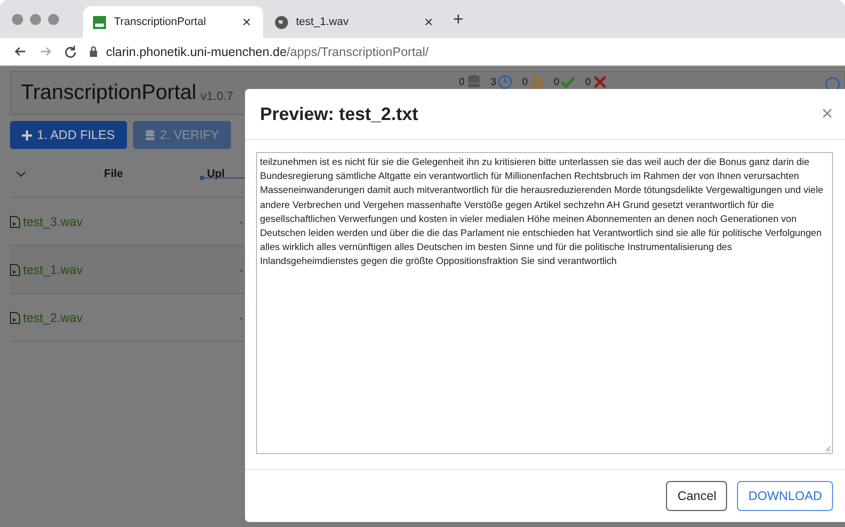 Image resolution: width=845 pixels, height=527 pixels. I want to click on cross-icon, so click(599, 82).